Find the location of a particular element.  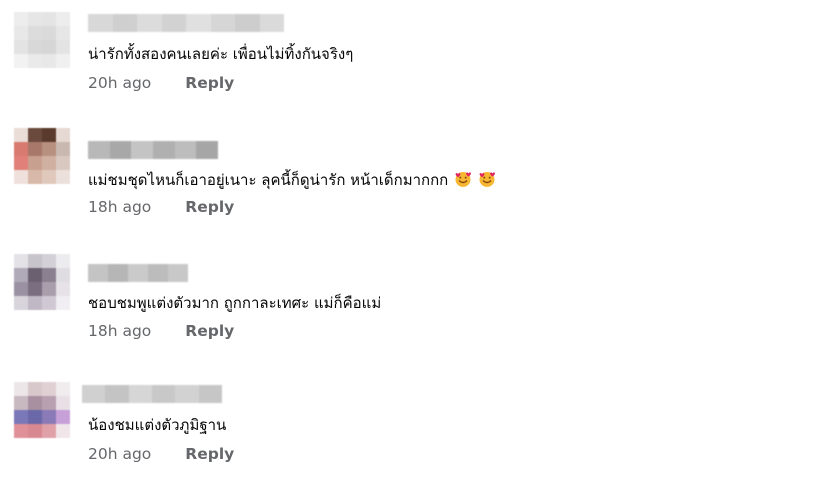

comment-text: น้องชมแต่งตัวภูมิฐาน is located at coordinates (157, 425).